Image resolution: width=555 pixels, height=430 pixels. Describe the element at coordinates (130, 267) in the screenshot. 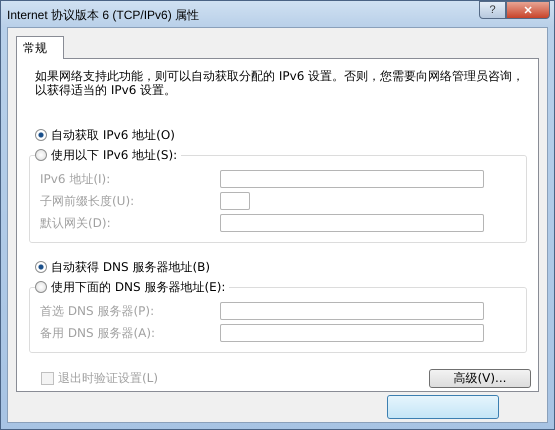

I see `radio-label: 自动获得 DNS 服务器地址(B)` at that location.